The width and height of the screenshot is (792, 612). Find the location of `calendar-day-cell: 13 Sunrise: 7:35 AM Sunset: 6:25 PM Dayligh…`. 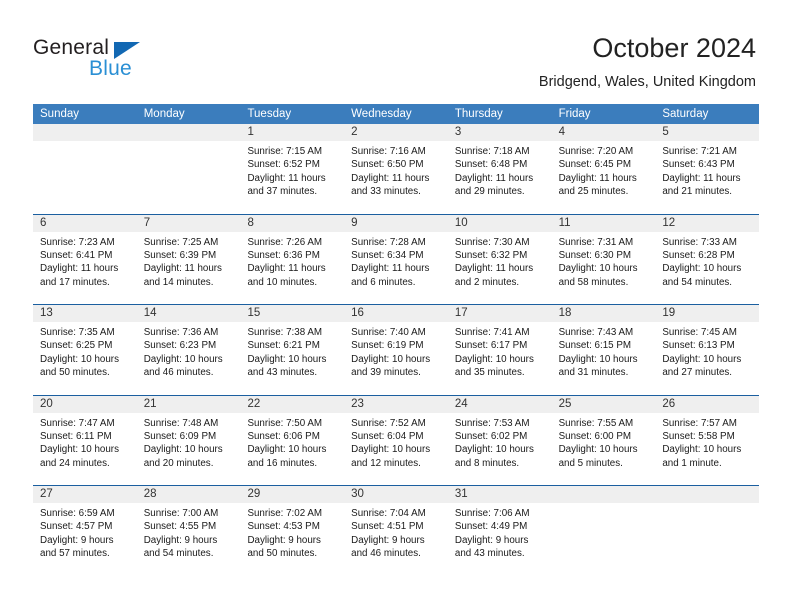

calendar-day-cell: 13 Sunrise: 7:35 AM Sunset: 6:25 PM Dayligh… is located at coordinates (85, 350).